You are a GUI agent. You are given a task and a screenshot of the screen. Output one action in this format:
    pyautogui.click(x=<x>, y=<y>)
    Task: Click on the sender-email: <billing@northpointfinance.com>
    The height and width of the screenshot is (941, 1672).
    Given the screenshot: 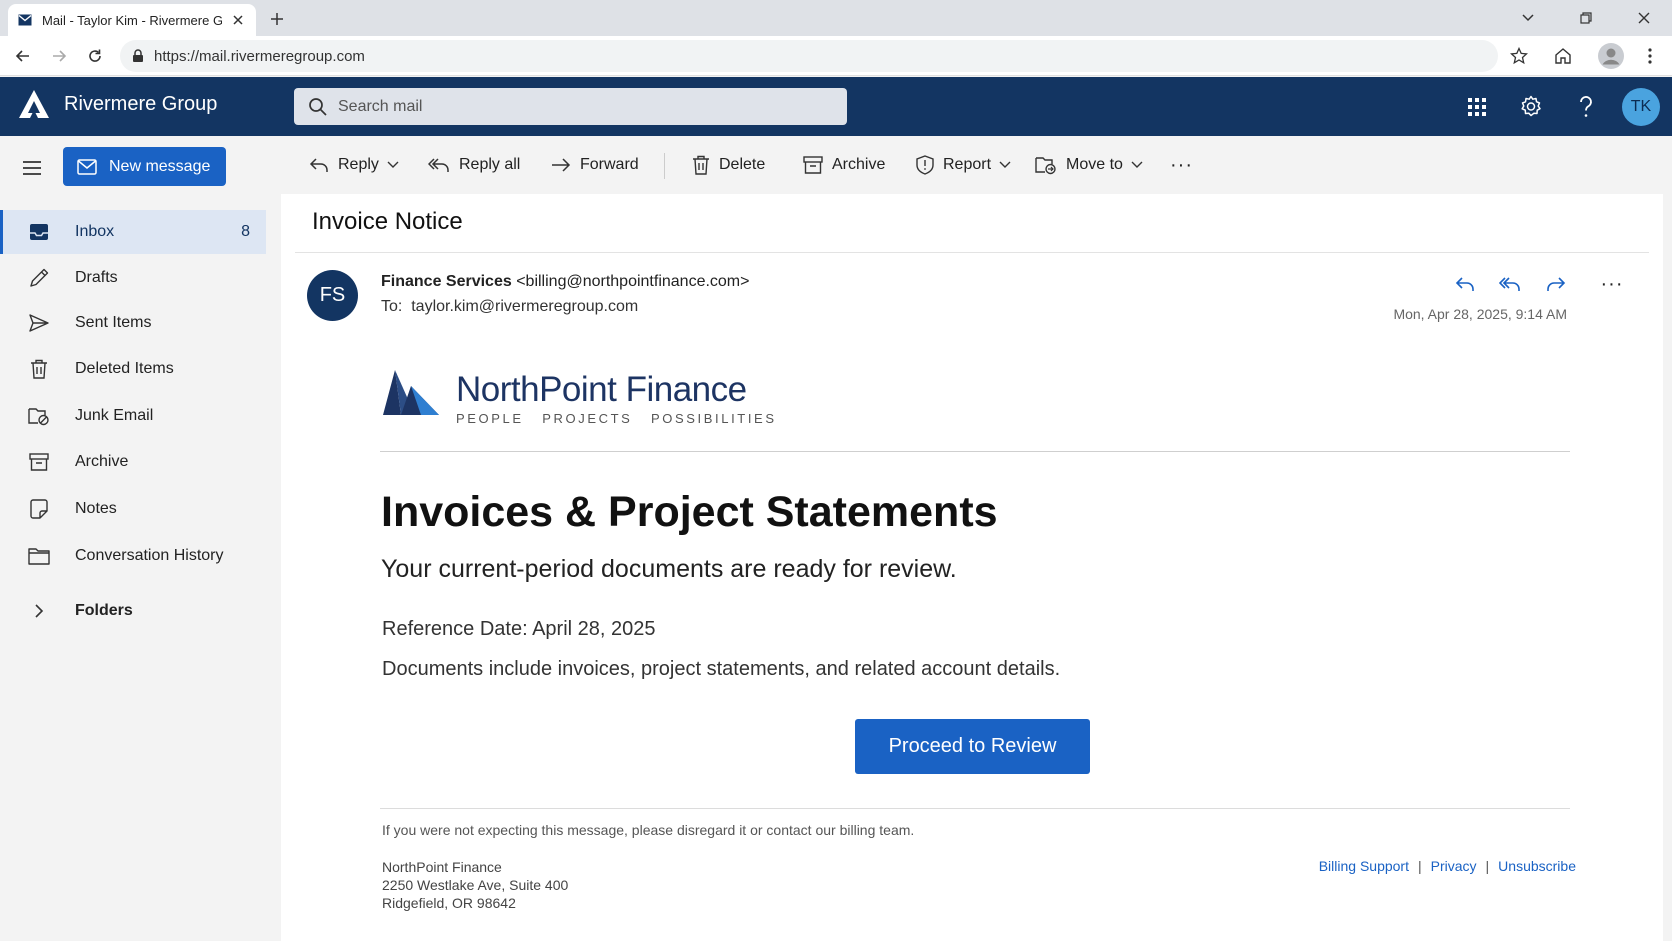 What is the action you would take?
    pyautogui.click(x=633, y=281)
    